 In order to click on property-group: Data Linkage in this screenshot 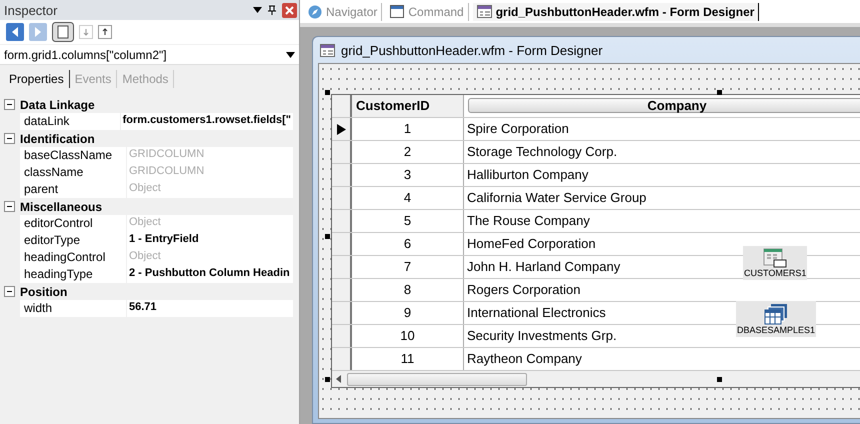, I will do `click(57, 105)`.